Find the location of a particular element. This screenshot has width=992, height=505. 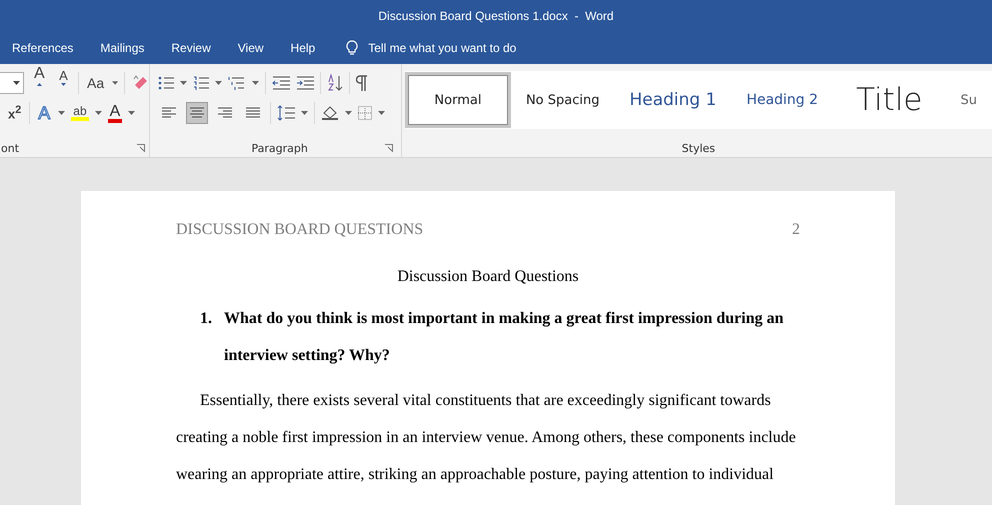

align-right-icon is located at coordinates (225, 113).